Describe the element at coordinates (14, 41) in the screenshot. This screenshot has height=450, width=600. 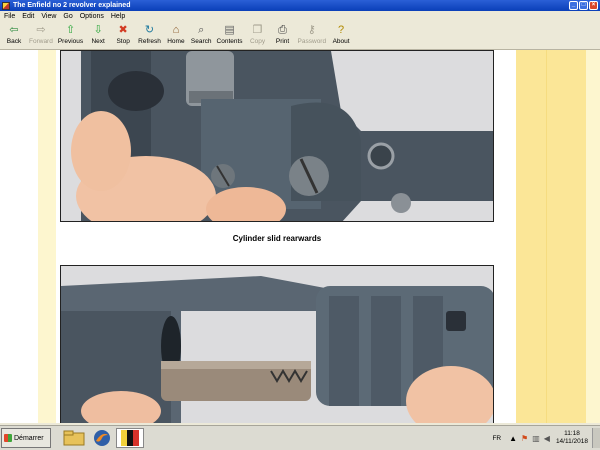
I see `toolbar-button-label: Back` at that location.